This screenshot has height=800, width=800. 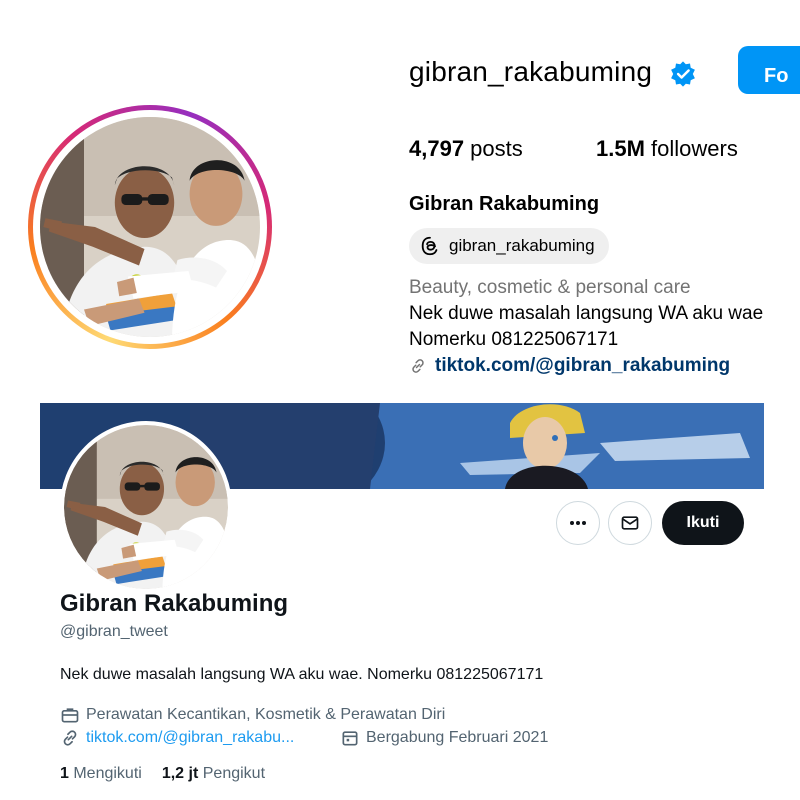 I want to click on tw-following-count: 1, so click(x=64, y=773).